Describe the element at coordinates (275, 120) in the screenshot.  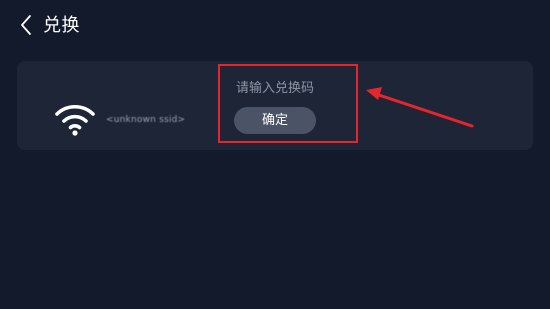
I see `confirm-button: 确定` at that location.